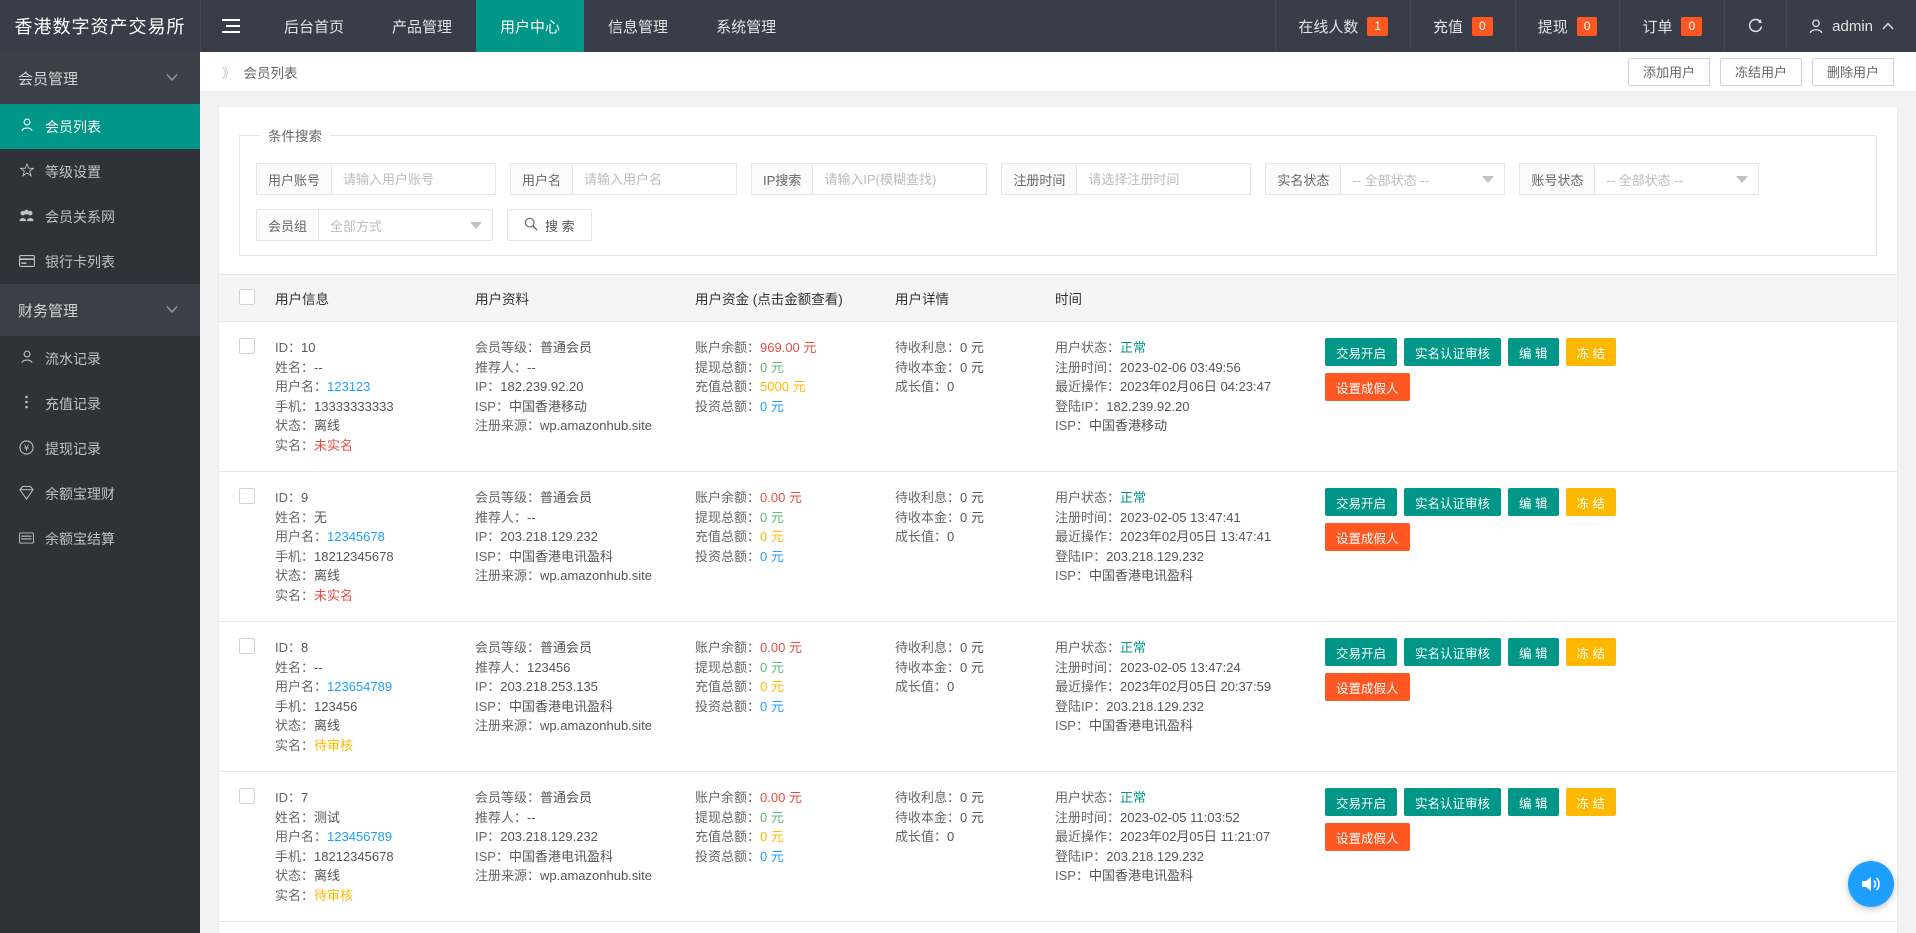  I want to click on cell-line: 账户余额：0.00 元, so click(785, 498).